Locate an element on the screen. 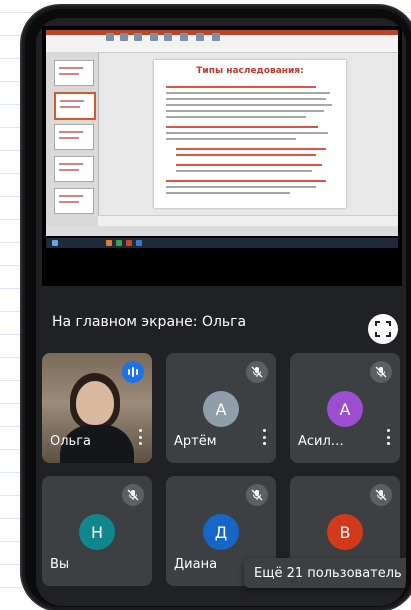 The height and width of the screenshot is (610, 411). start-icon is located at coordinates (55, 243).